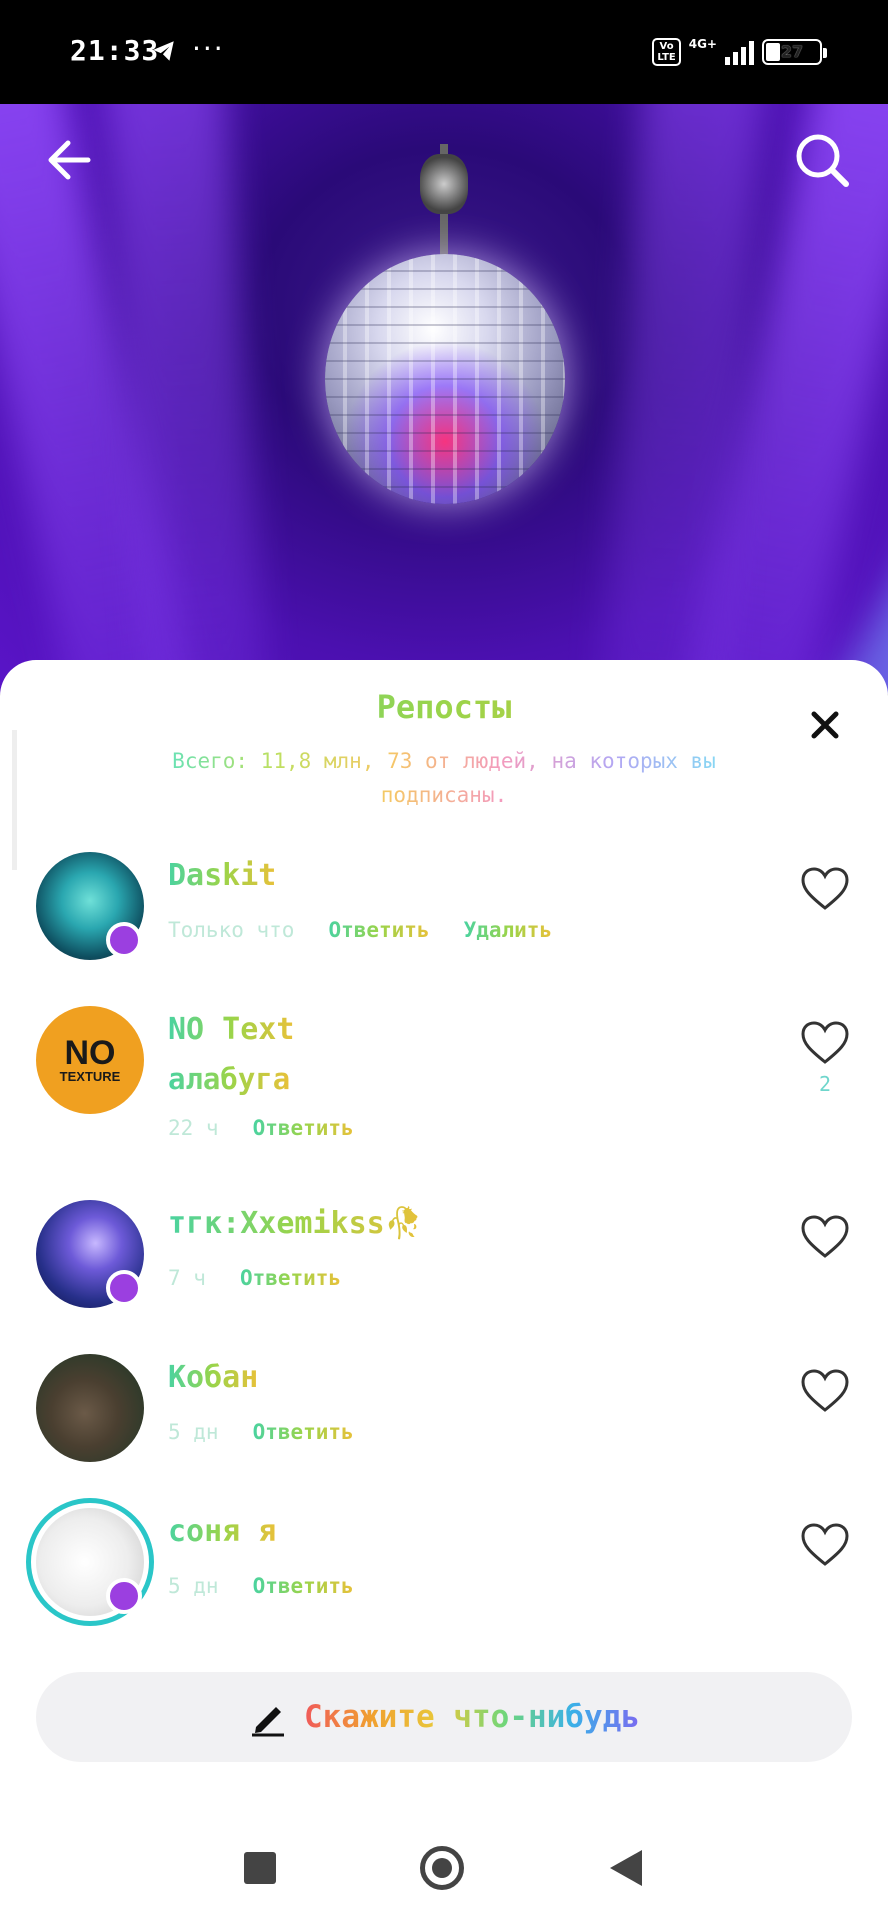  Describe the element at coordinates (213, 1377) in the screenshot. I see `comment-author: Кобан` at that location.